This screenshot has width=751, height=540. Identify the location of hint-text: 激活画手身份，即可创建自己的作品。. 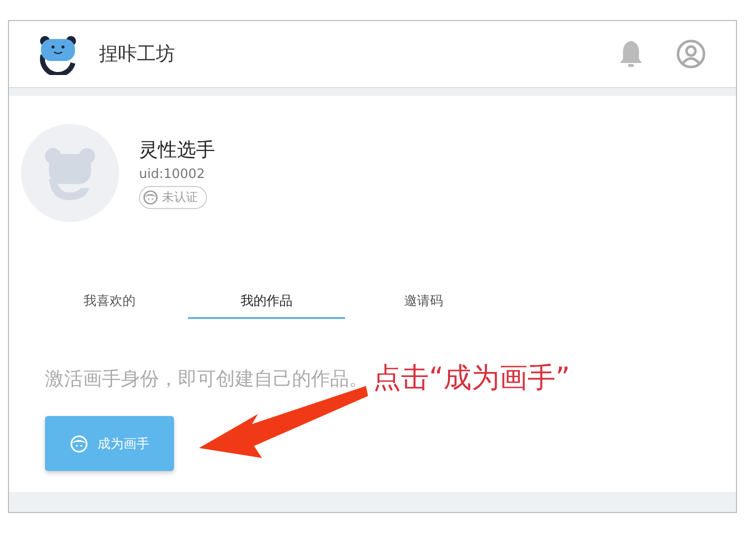
(206, 379).